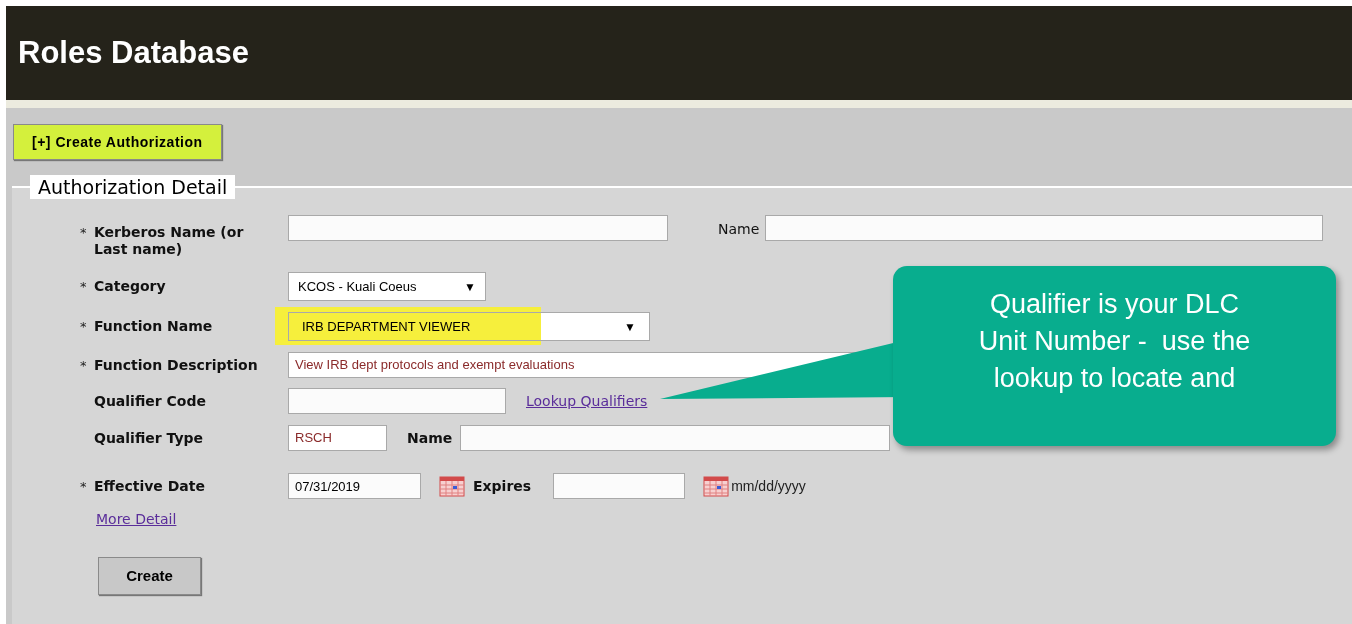  Describe the element at coordinates (502, 486) in the screenshot. I see `field-label: Expires` at that location.